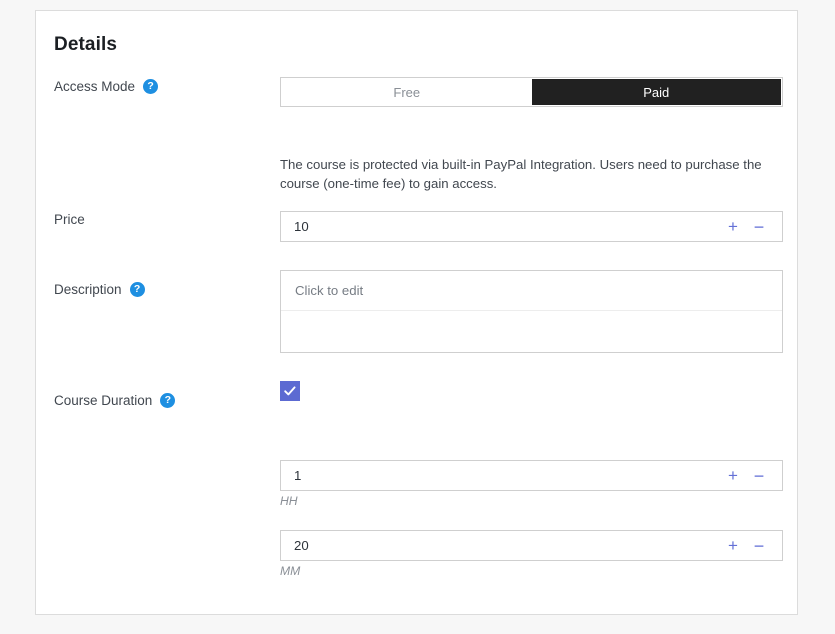 Image resolution: width=835 pixels, height=634 pixels. I want to click on description-placeholder: Click to edit, so click(531, 291).